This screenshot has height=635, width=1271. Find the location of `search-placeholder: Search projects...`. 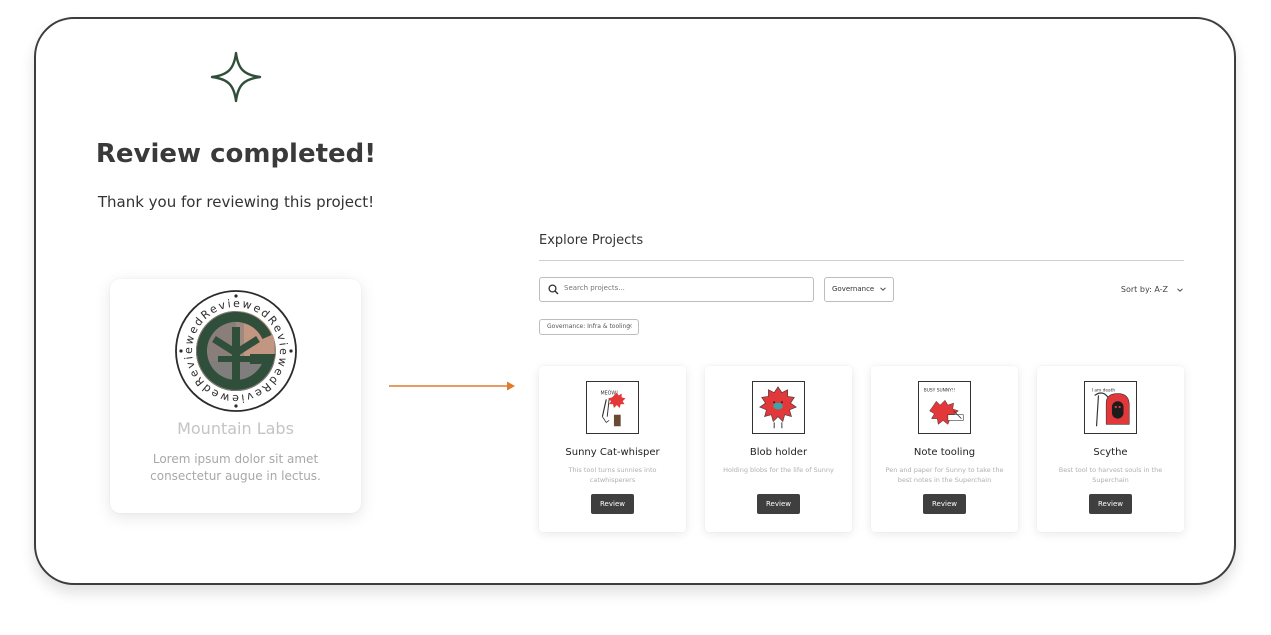

search-placeholder: Search projects... is located at coordinates (594, 288).